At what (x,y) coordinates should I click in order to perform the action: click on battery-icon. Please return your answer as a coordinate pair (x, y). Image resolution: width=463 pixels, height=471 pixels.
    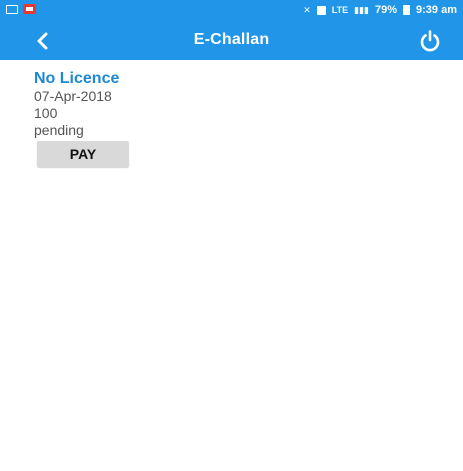
    Looking at the image, I should click on (407, 10).